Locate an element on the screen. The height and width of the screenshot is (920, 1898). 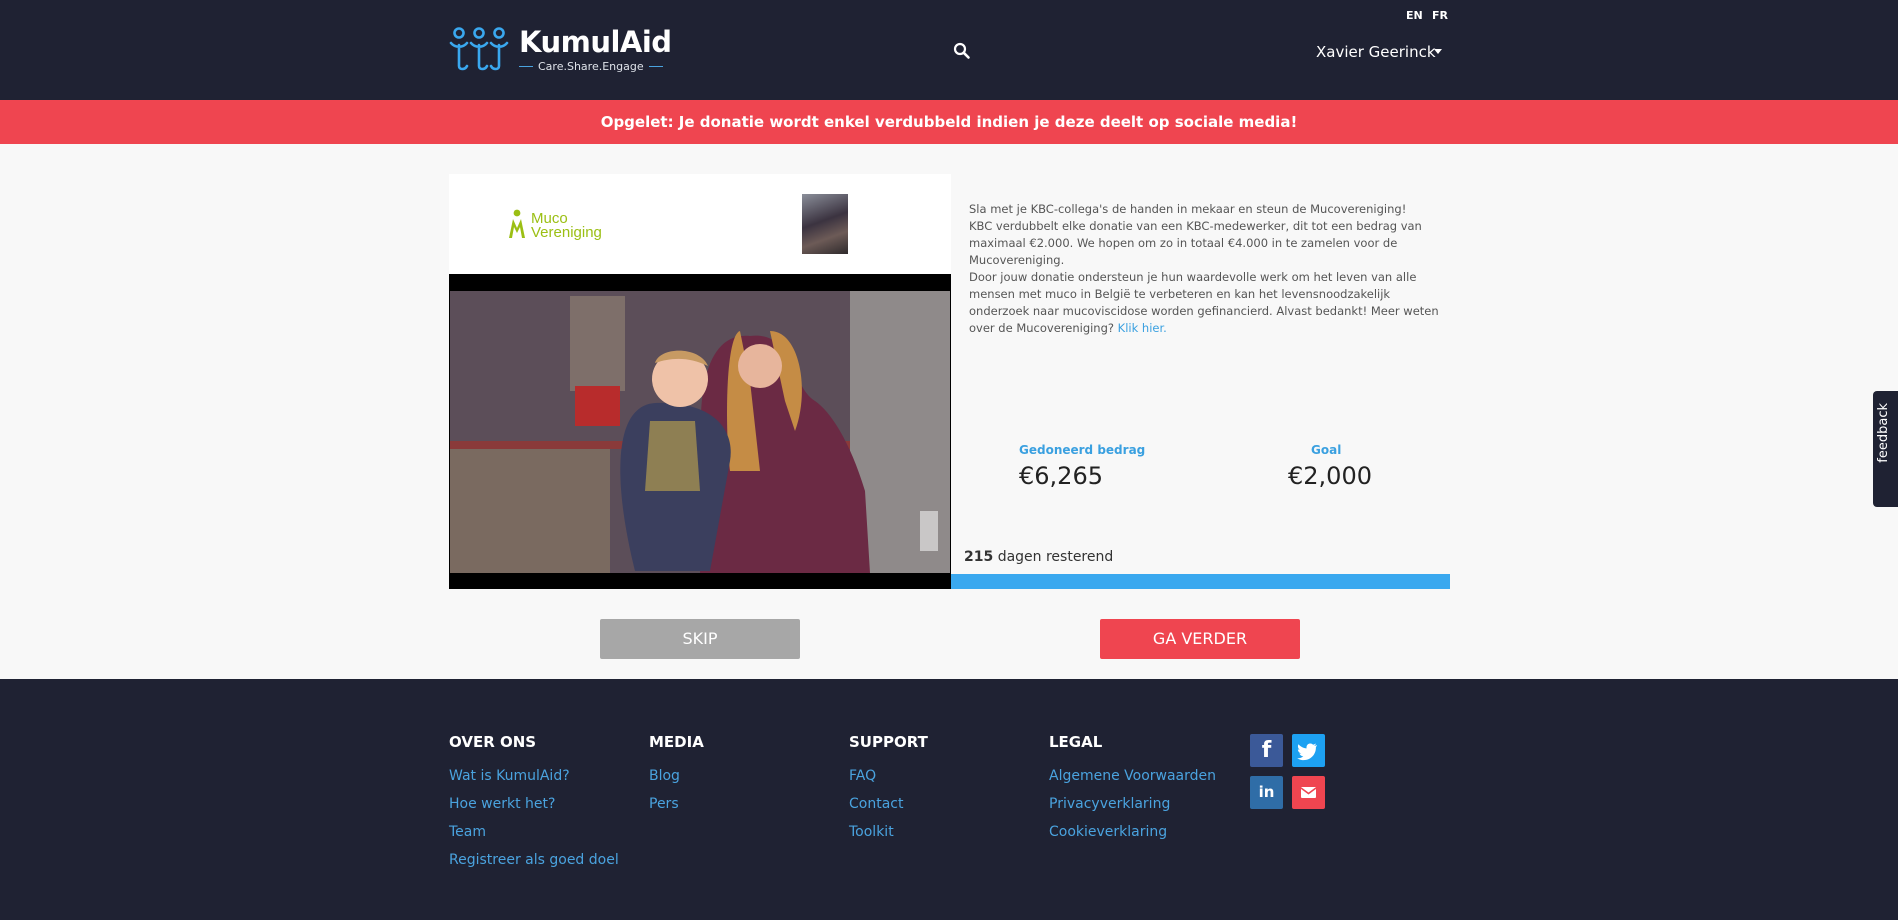
campaign-thumbnail is located at coordinates (825, 224).